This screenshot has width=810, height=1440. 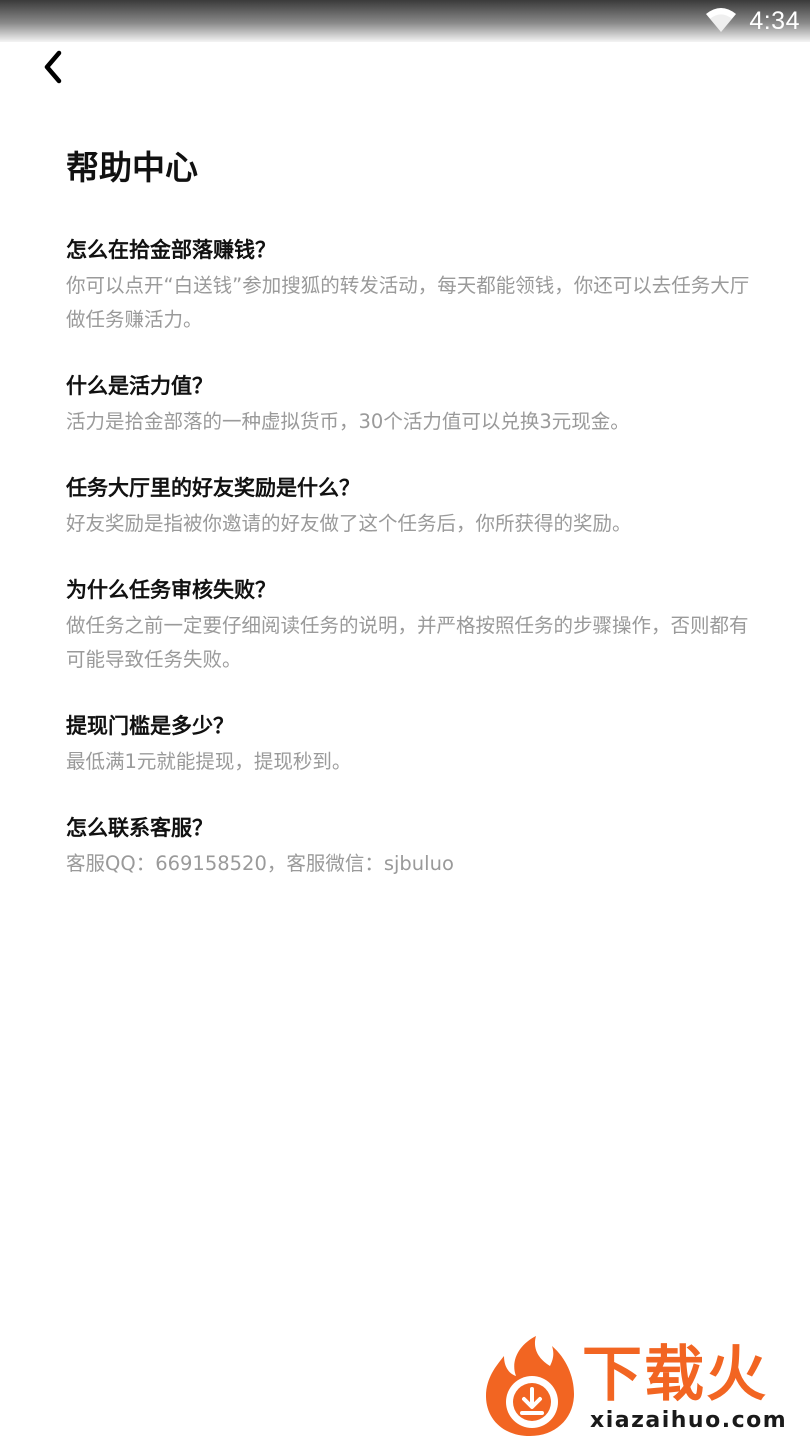 I want to click on chevron-left-icon, so click(x=53, y=67).